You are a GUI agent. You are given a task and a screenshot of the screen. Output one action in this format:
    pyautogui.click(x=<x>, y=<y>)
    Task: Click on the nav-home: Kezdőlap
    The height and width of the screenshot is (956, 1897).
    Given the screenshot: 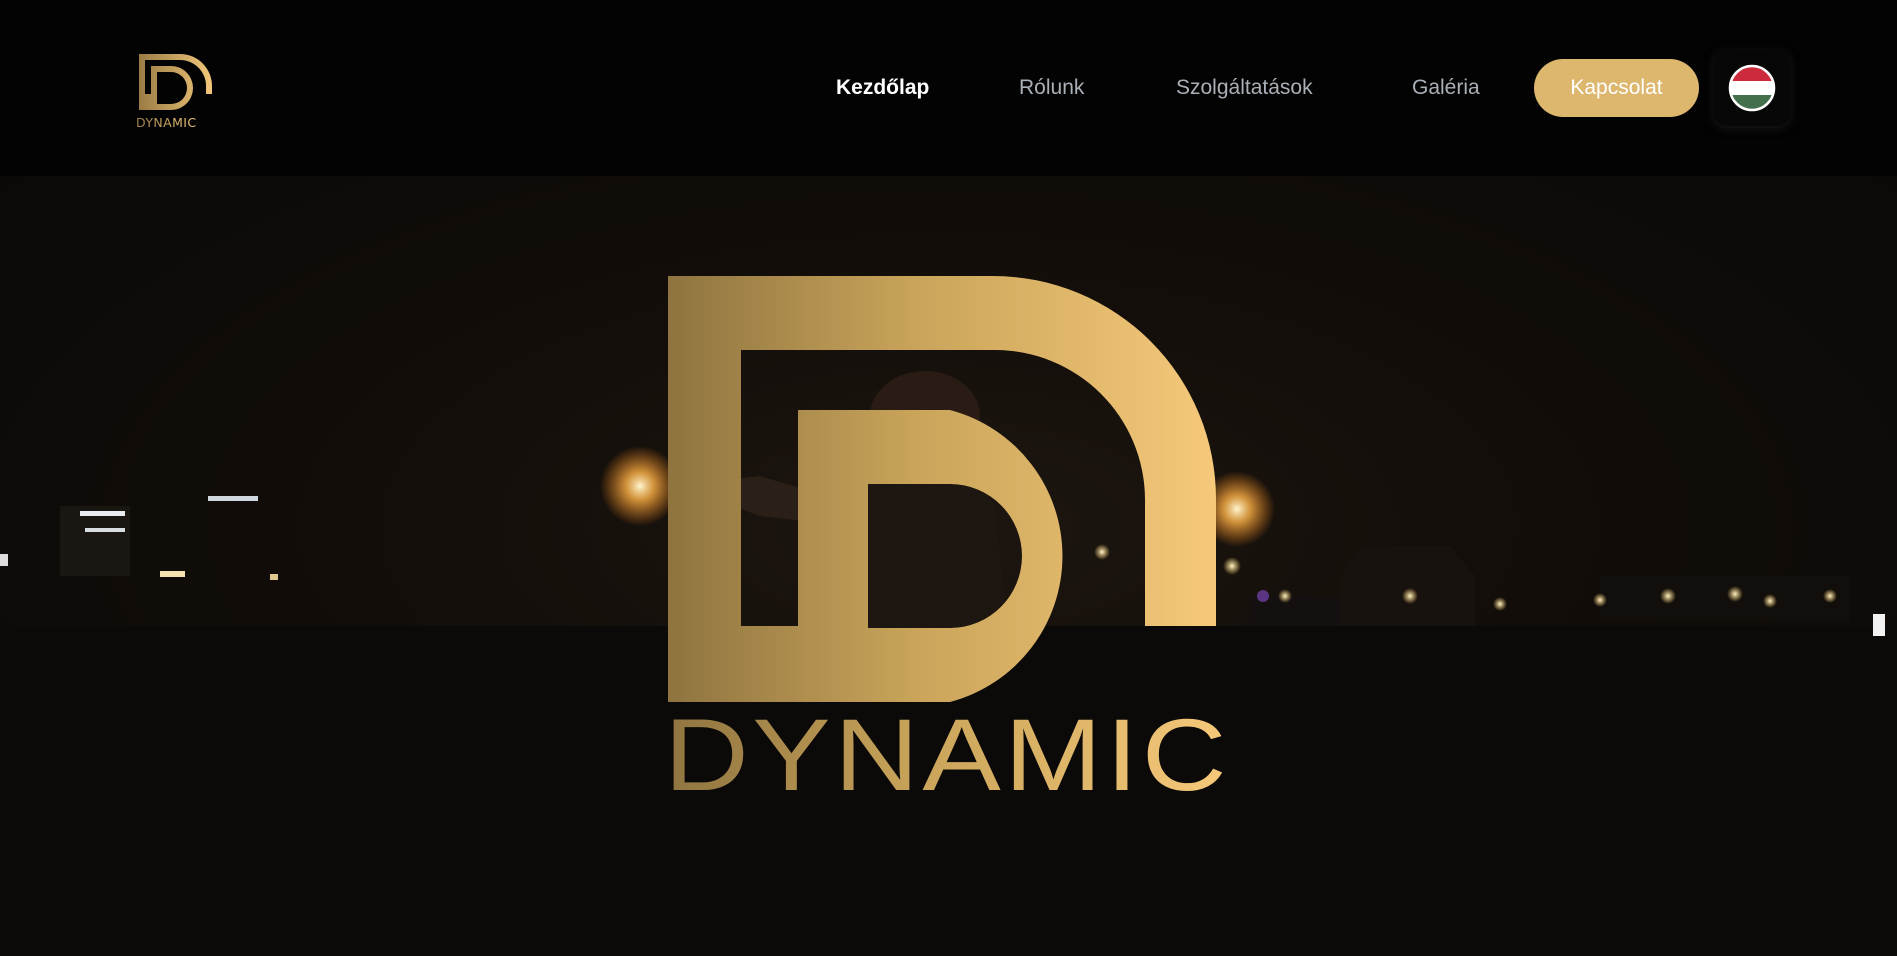 What is the action you would take?
    pyautogui.click(x=882, y=88)
    